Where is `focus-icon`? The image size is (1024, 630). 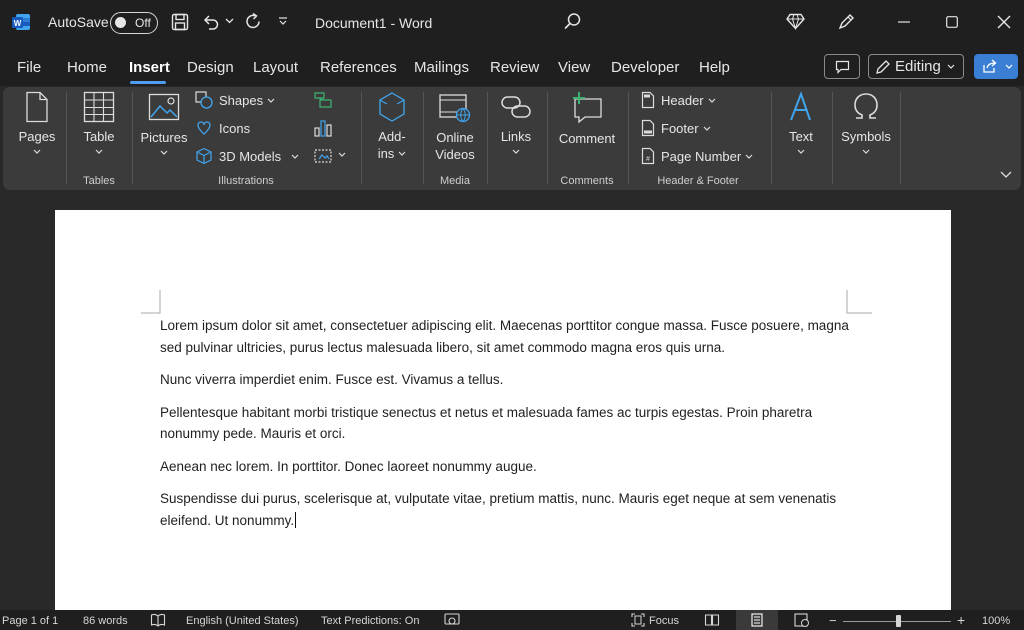 focus-icon is located at coordinates (638, 620).